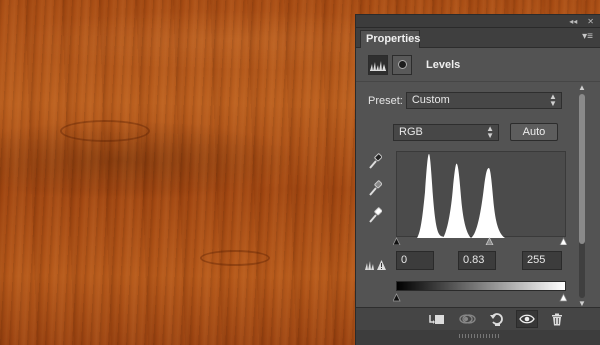 This screenshot has width=600, height=345. What do you see at coordinates (478, 38) in the screenshot?
I see `tab-bar: Properties ▾≡` at bounding box center [478, 38].